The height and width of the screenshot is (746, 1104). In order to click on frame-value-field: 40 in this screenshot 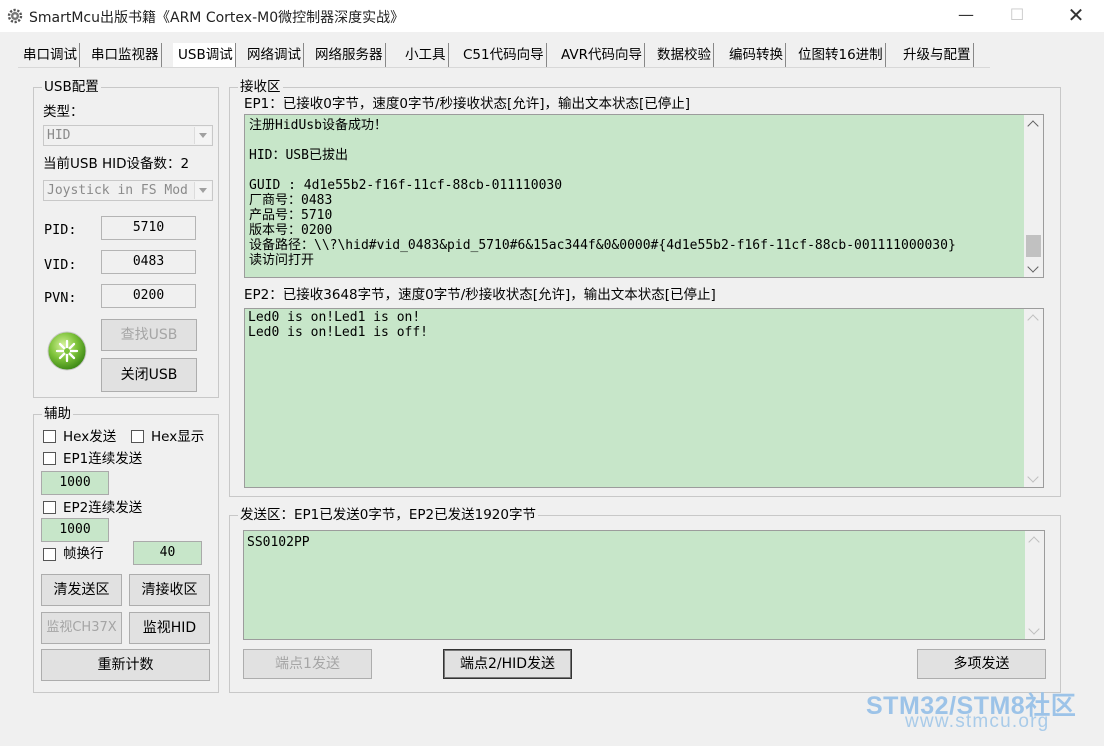, I will do `click(167, 553)`.